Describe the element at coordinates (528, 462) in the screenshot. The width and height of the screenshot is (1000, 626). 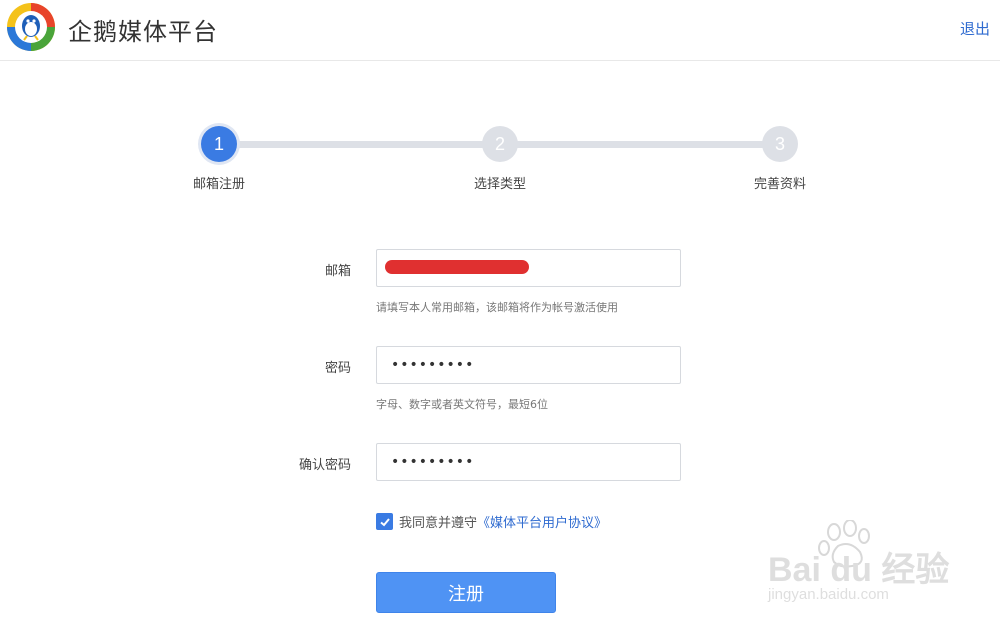
I see `confirm-password-field: •••••••••` at that location.